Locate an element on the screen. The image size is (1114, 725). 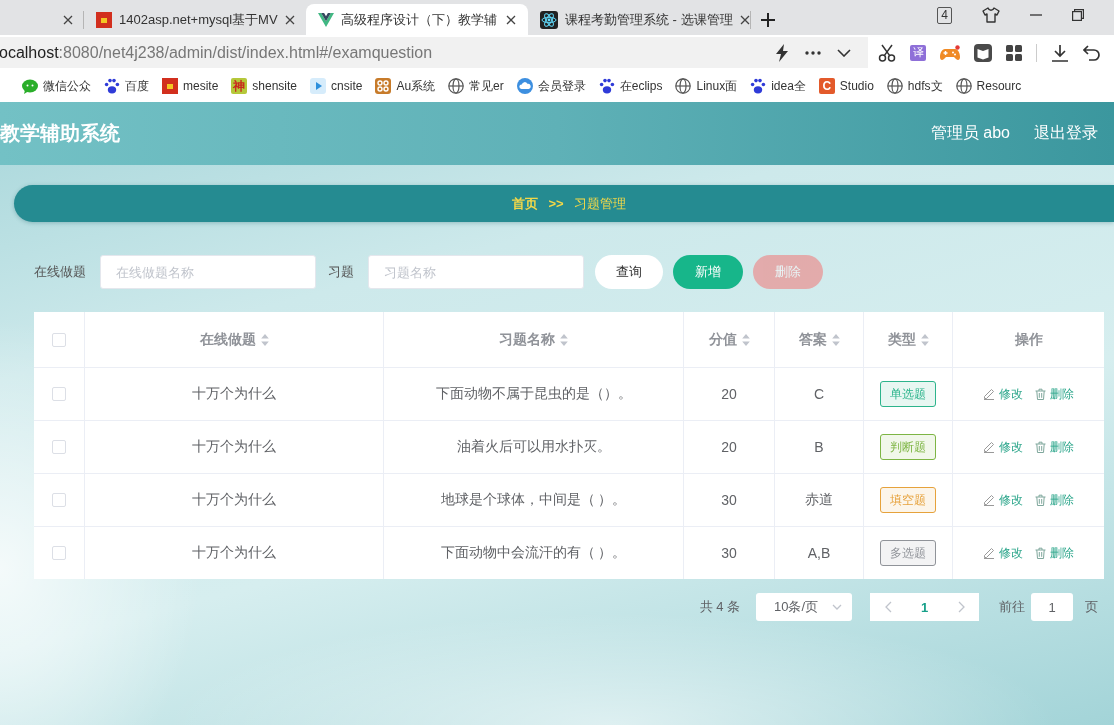
bookmark-link: Linux面 is located at coordinates (706, 86).